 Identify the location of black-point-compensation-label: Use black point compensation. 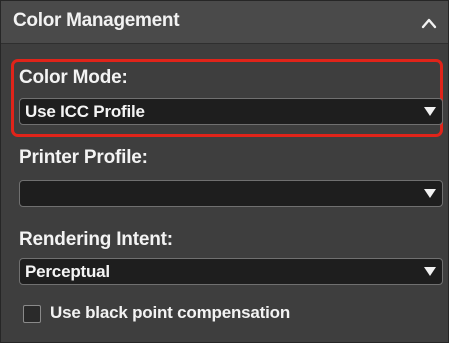
(170, 312).